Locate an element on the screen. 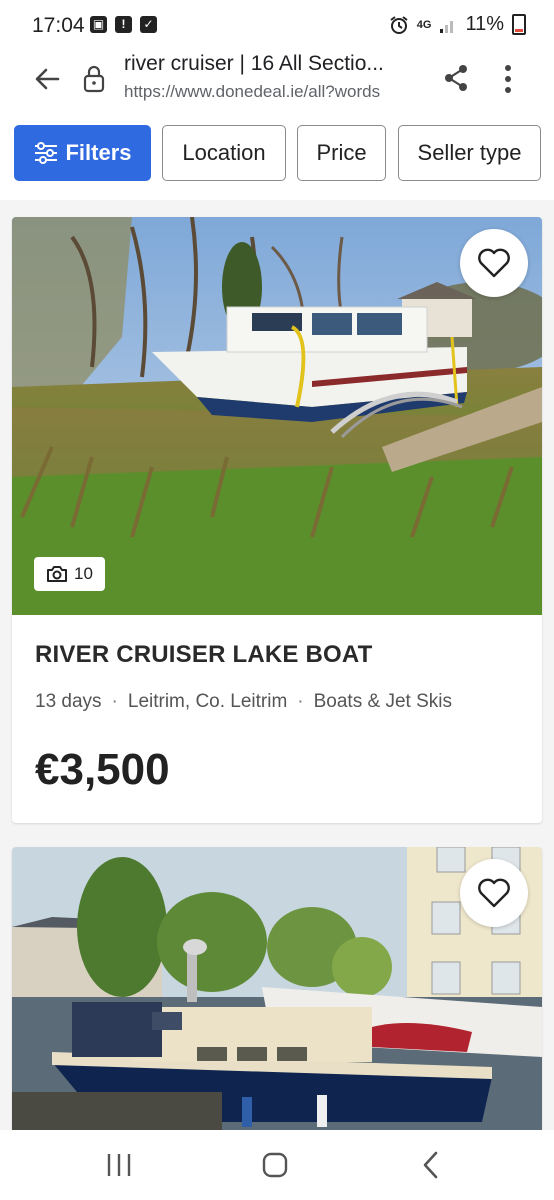 The width and height of the screenshot is (554, 1200). sliders-icon is located at coordinates (46, 153).